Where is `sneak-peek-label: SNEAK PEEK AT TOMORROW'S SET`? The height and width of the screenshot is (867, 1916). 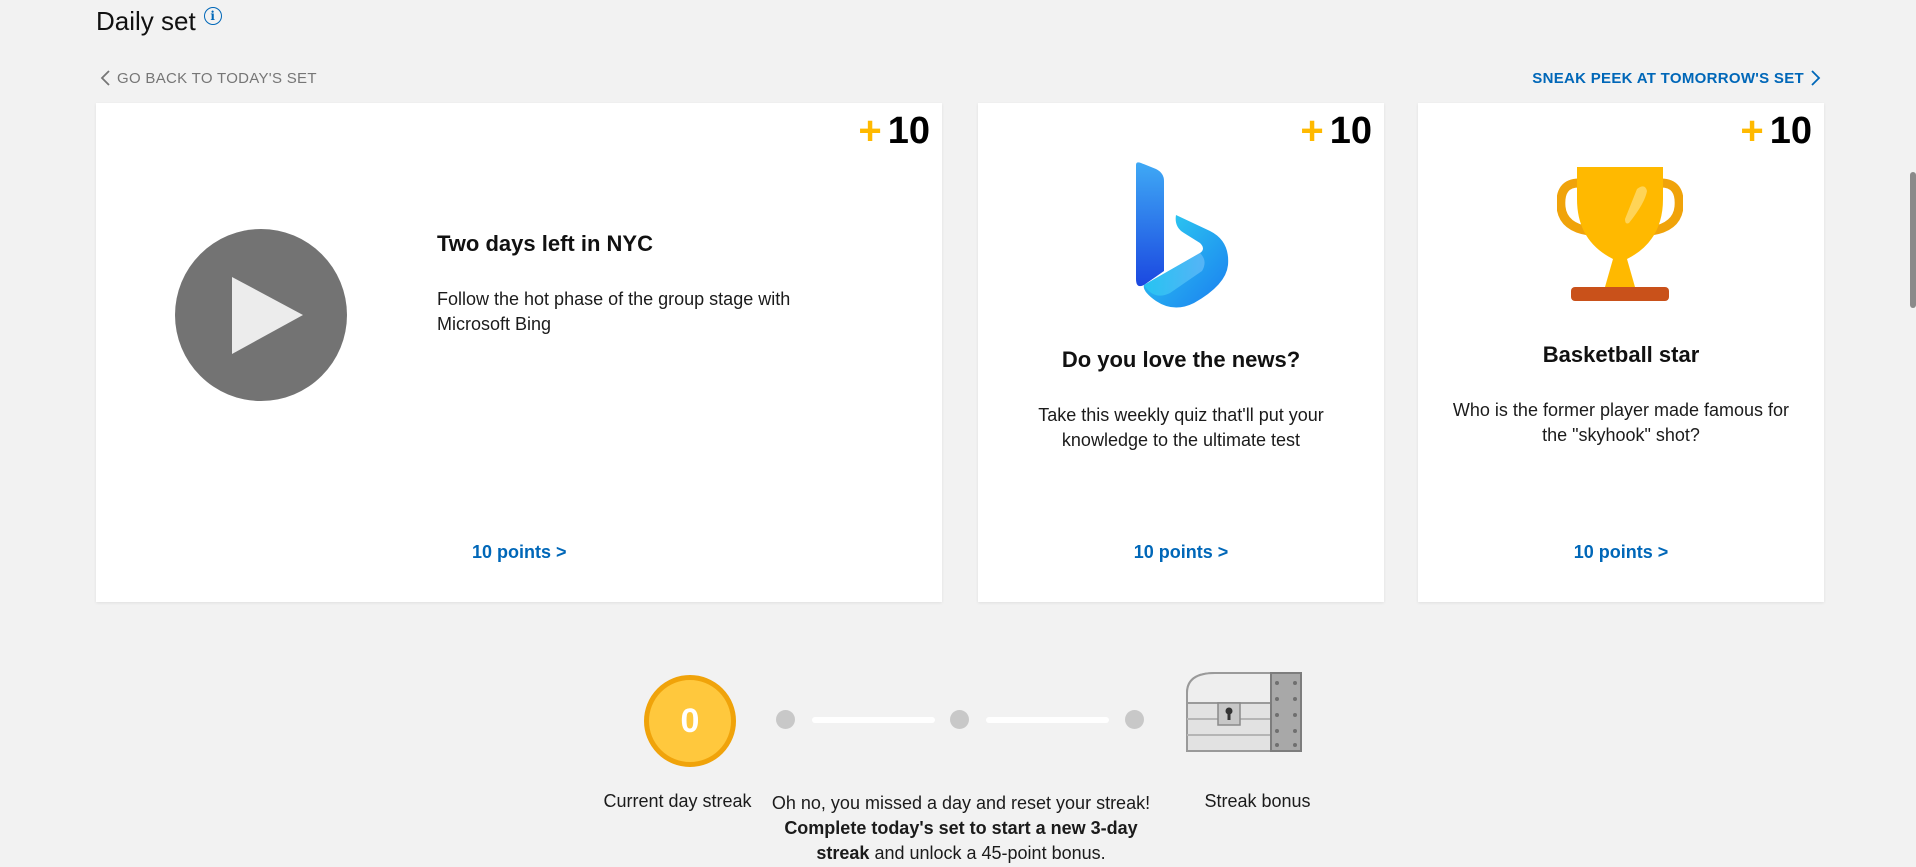
sneak-peek-label: SNEAK PEEK AT TOMORROW'S SET is located at coordinates (1668, 78).